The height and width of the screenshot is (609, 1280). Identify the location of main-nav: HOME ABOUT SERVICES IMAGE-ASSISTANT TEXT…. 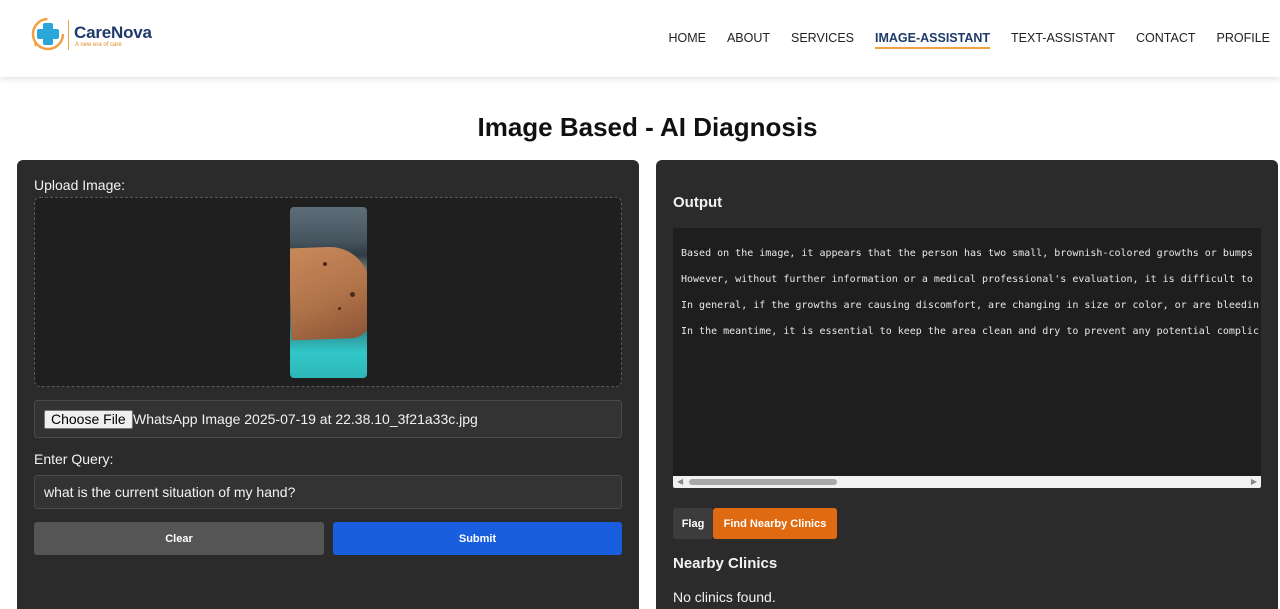
(958, 39).